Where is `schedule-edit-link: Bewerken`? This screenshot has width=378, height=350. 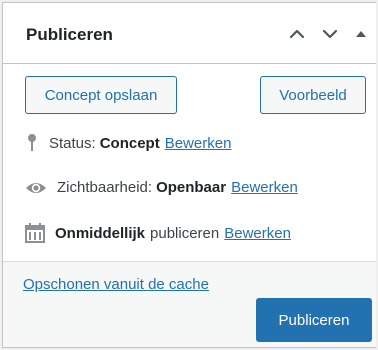 schedule-edit-link: Bewerken is located at coordinates (257, 233).